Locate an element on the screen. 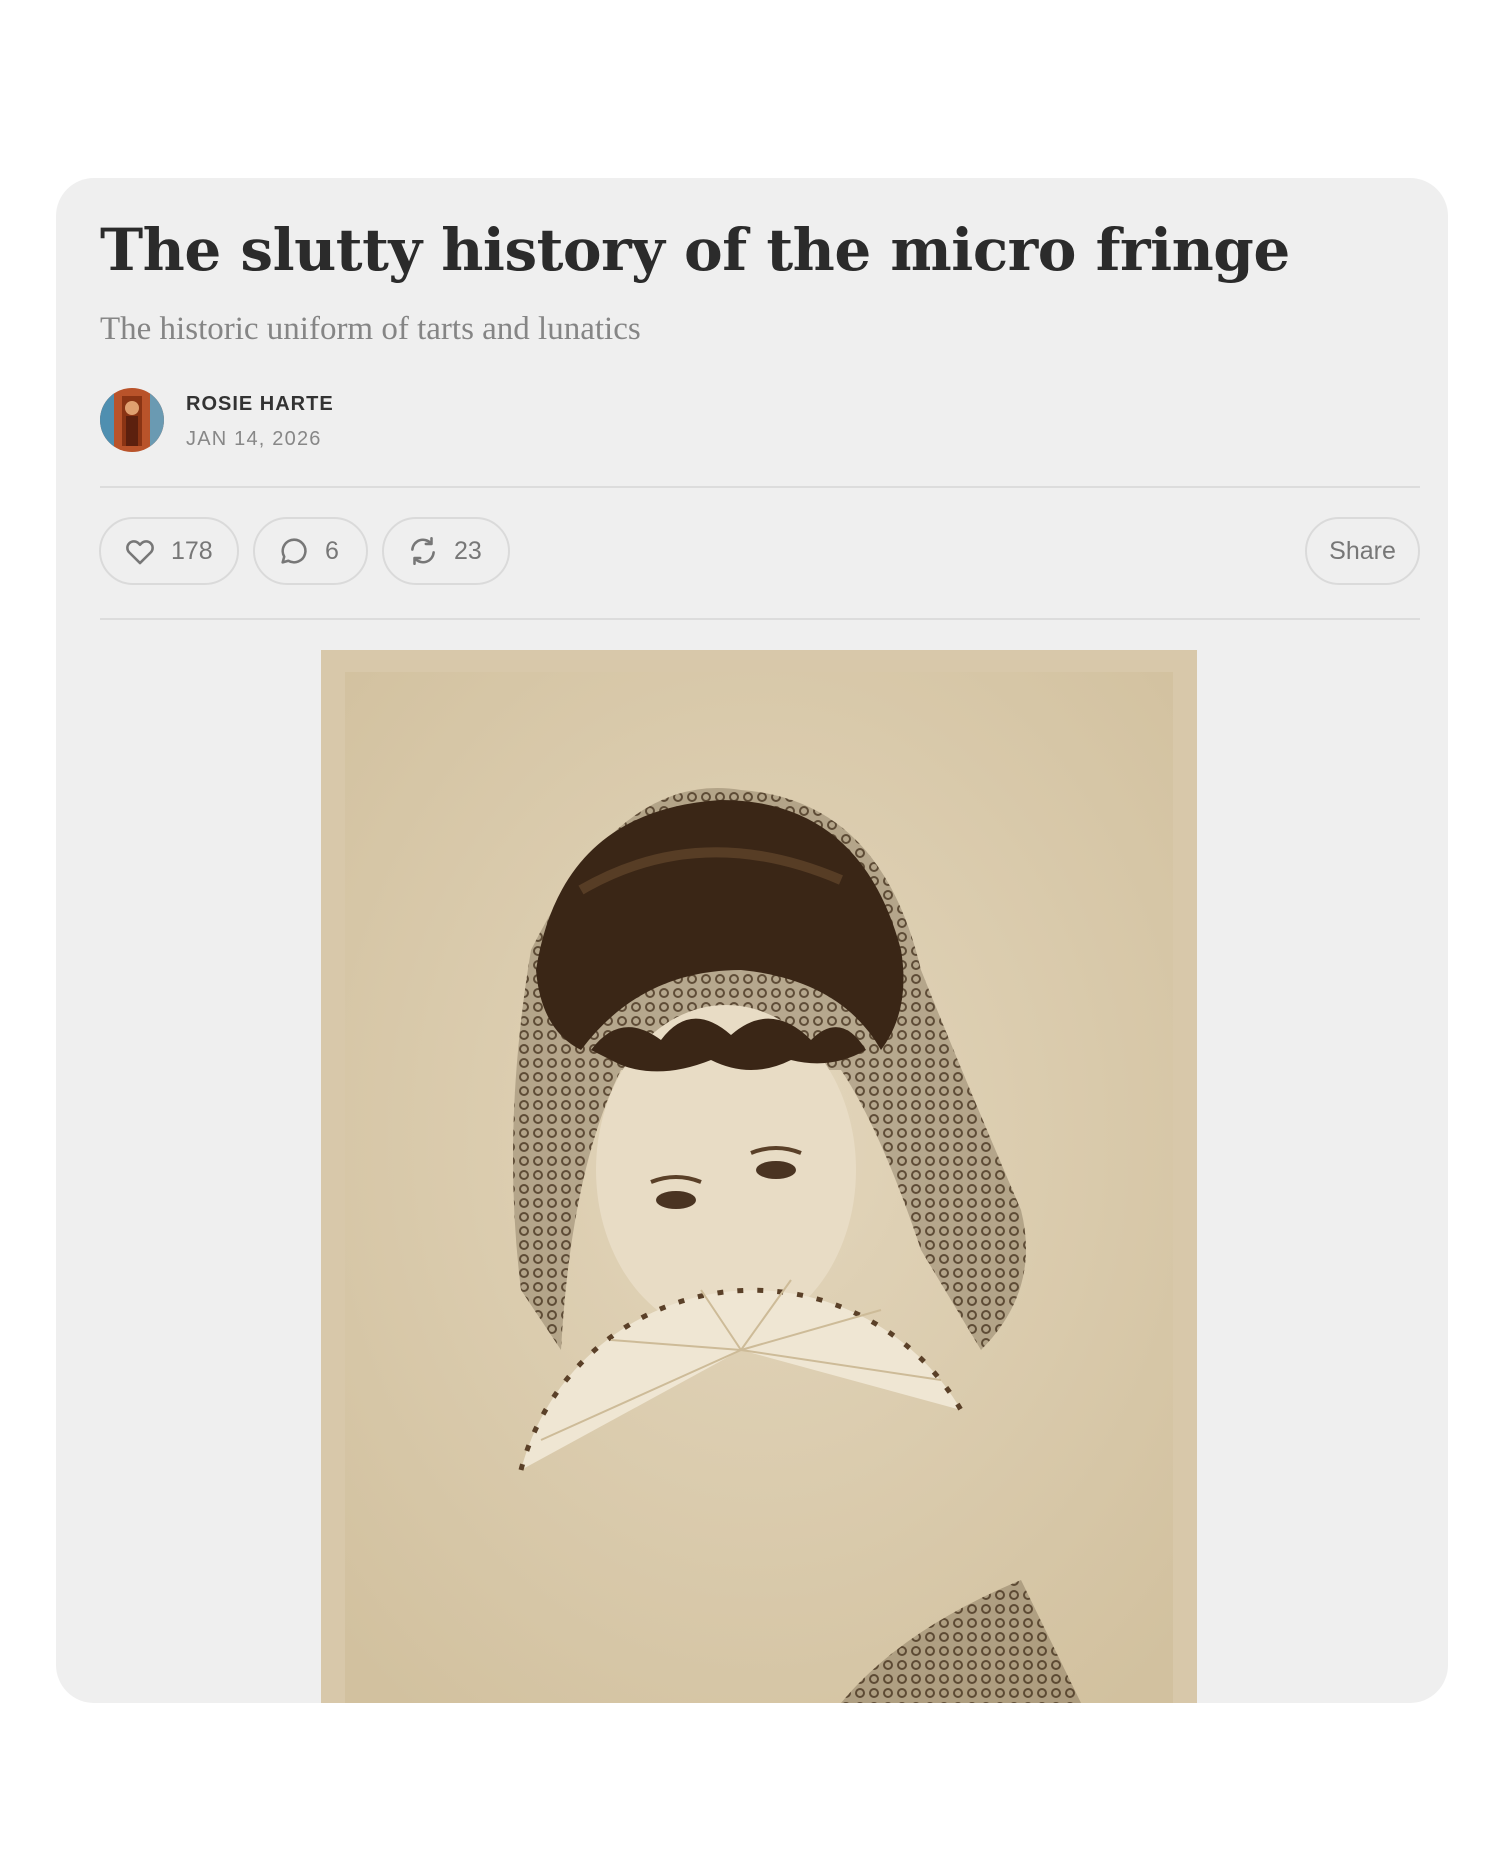  restack-count: 23 is located at coordinates (468, 550).